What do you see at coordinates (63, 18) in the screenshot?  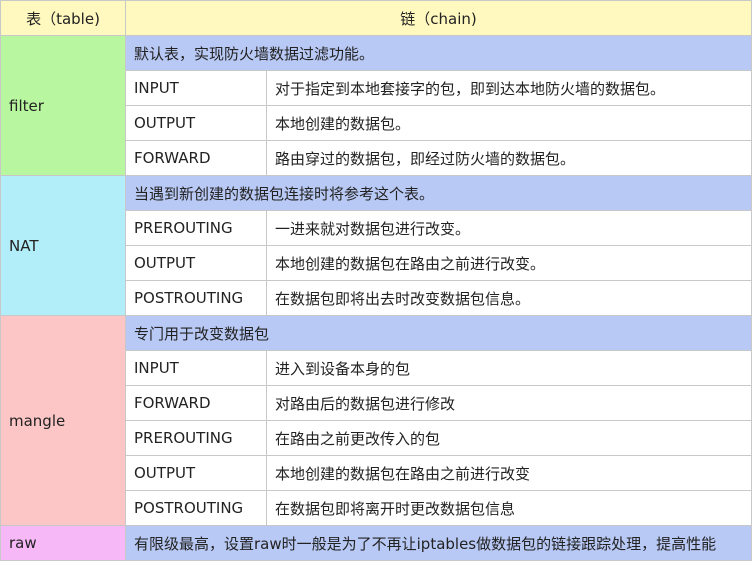 I see `header-table-col: 表（table)` at bounding box center [63, 18].